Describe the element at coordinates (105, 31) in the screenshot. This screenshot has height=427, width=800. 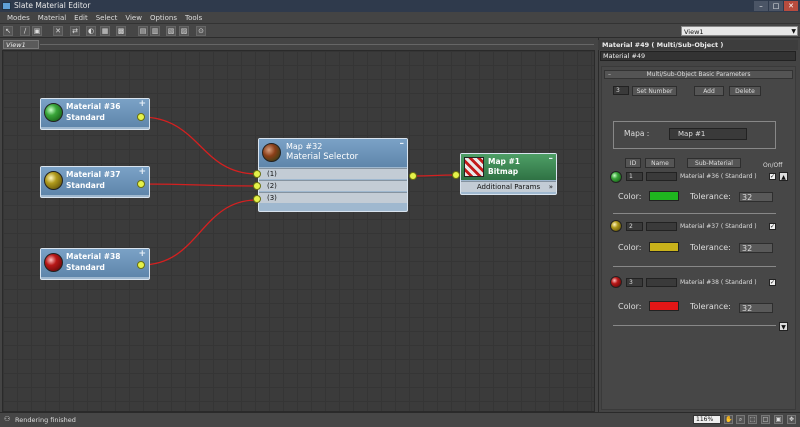
I see `background-icon: ▦` at that location.